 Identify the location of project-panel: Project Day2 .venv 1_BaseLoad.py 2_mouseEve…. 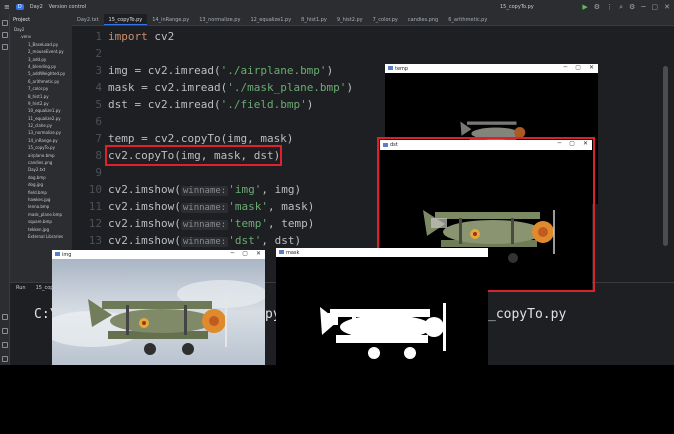
(41, 148).